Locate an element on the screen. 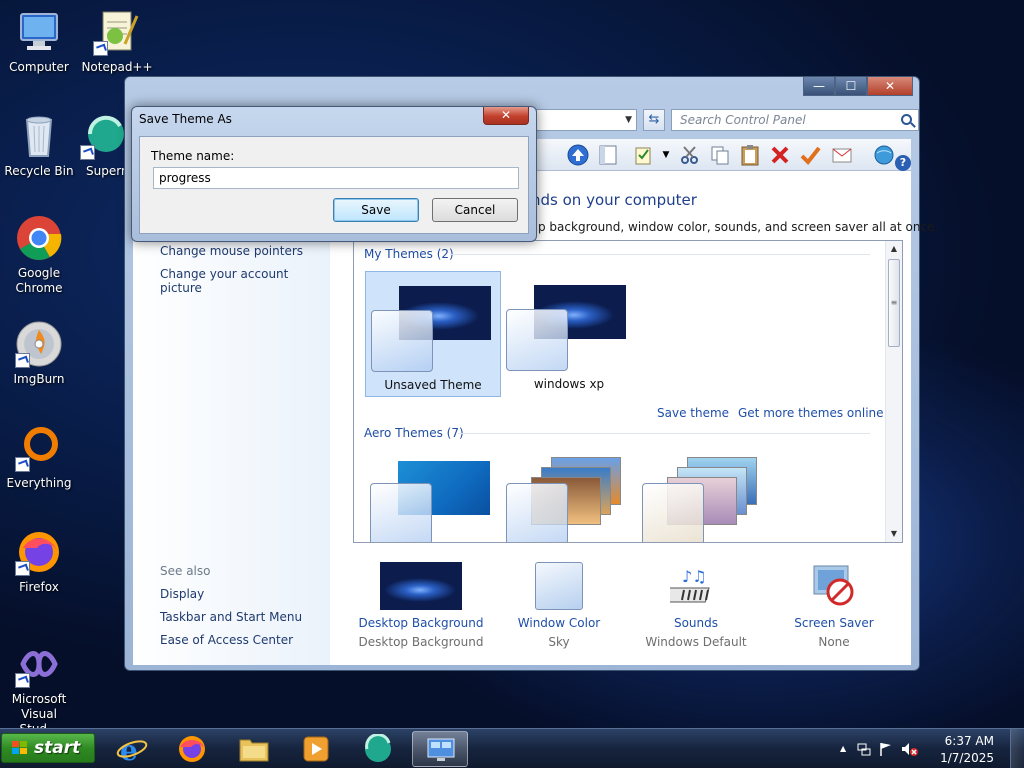 This screenshot has height=768, width=1024. start-label: start is located at coordinates (57, 748).